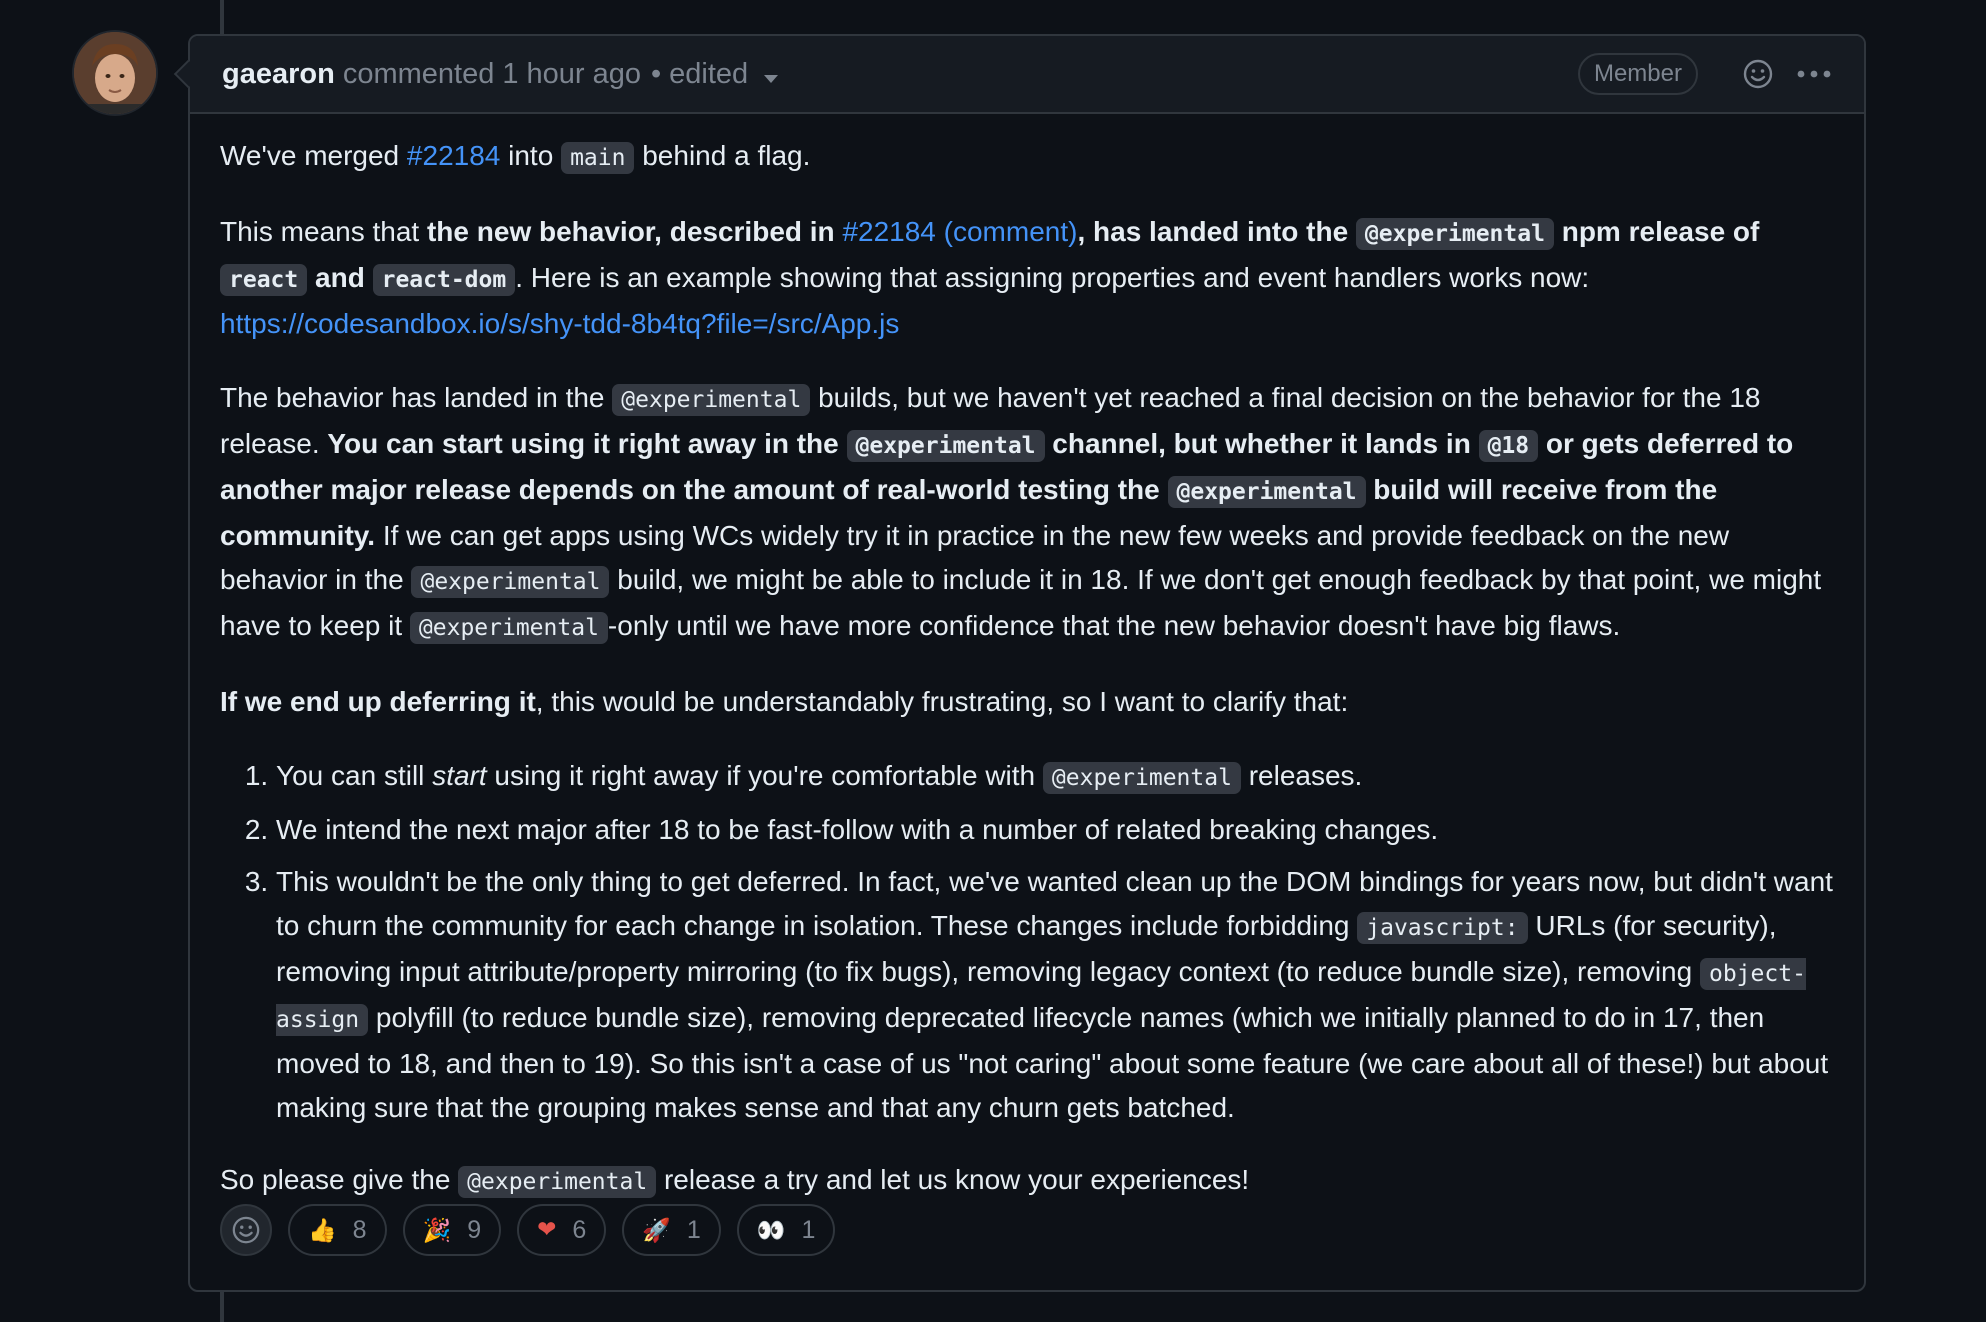  I want to click on timestamp: 1 hour ago, so click(571, 74).